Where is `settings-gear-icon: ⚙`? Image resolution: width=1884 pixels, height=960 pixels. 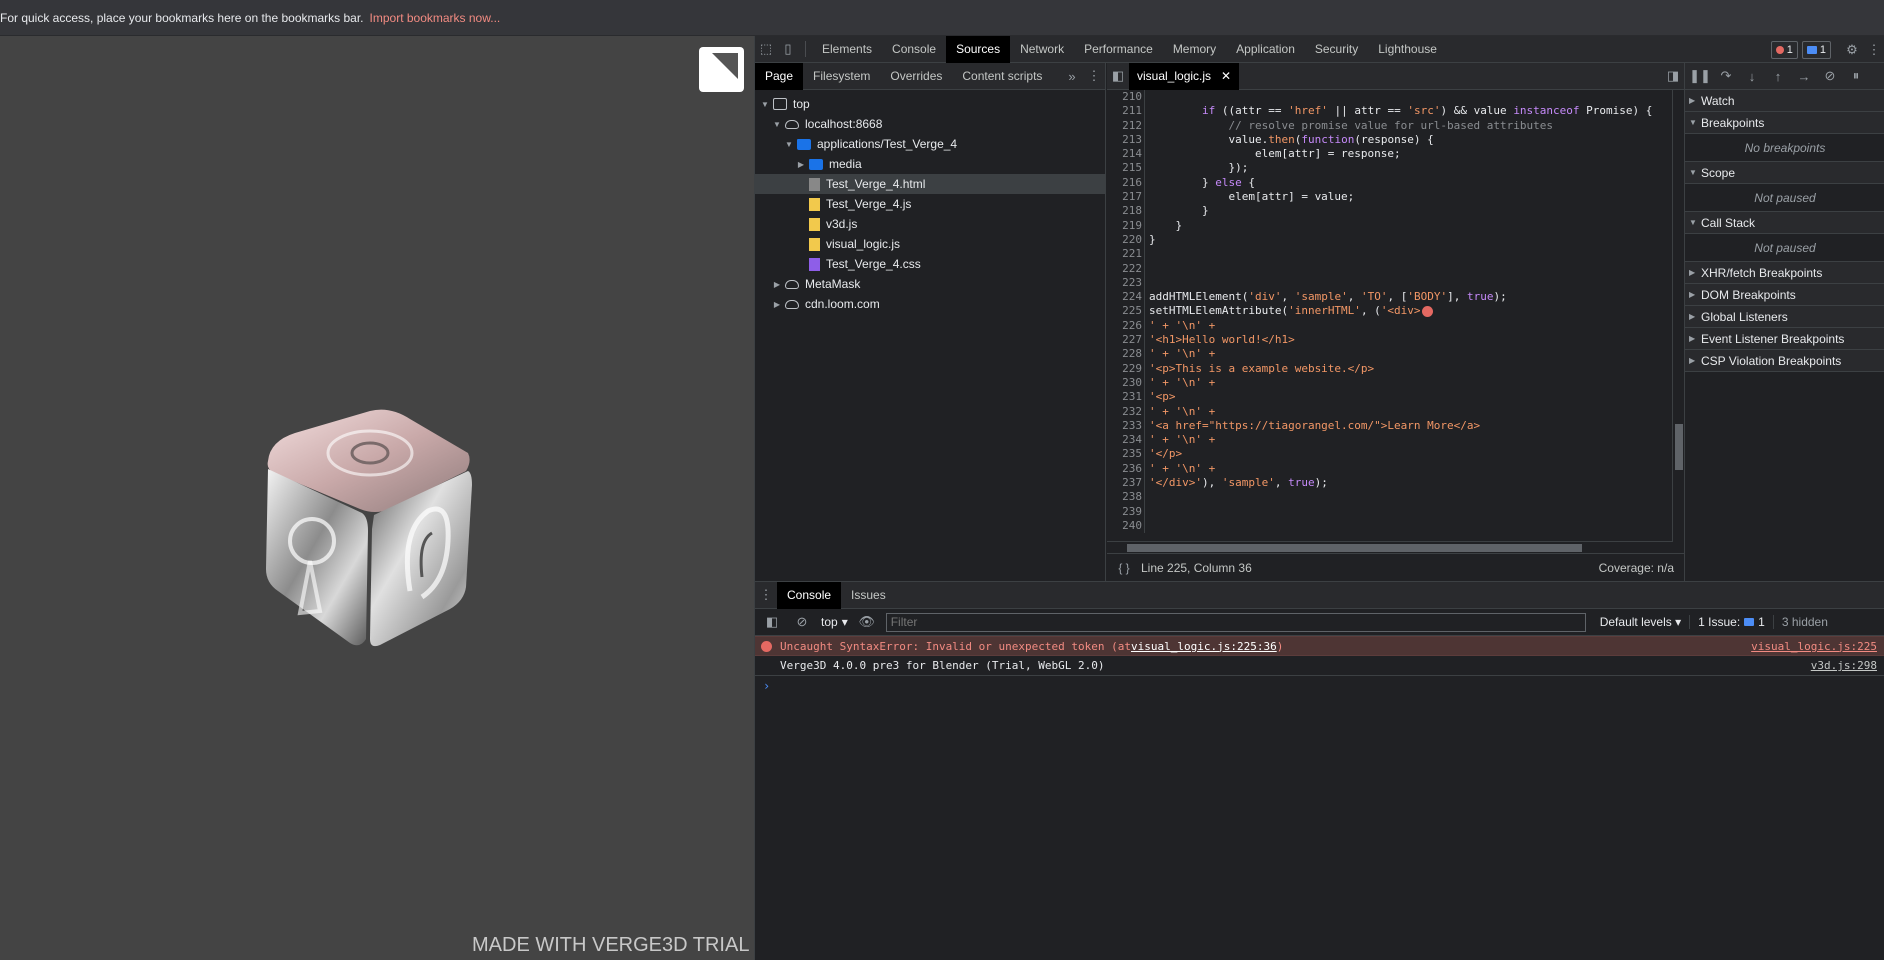
settings-gear-icon: ⚙ is located at coordinates (1852, 50).